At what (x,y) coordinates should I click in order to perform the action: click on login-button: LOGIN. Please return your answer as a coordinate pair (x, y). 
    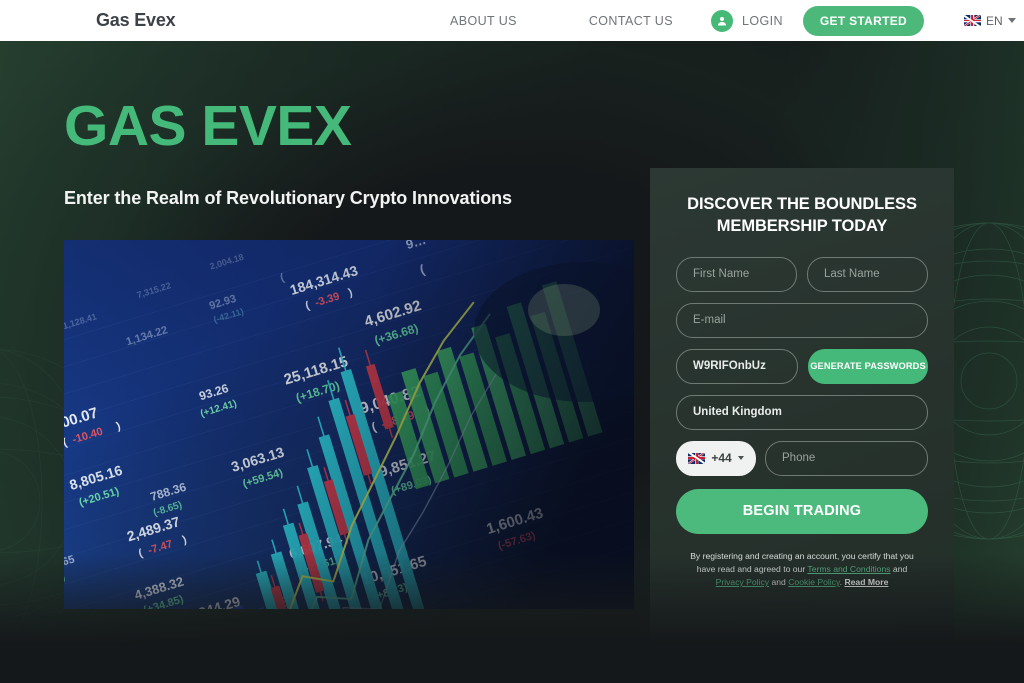
    Looking at the image, I should click on (746, 20).